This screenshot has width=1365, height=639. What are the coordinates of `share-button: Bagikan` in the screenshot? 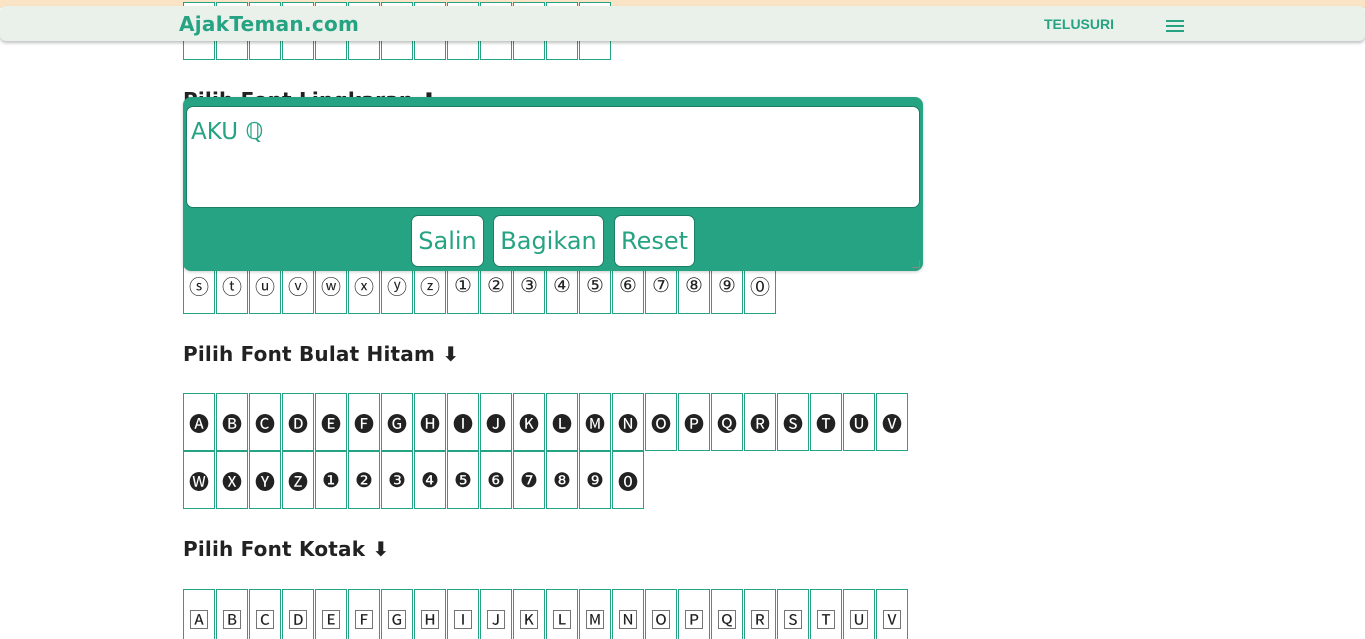 It's located at (548, 241).